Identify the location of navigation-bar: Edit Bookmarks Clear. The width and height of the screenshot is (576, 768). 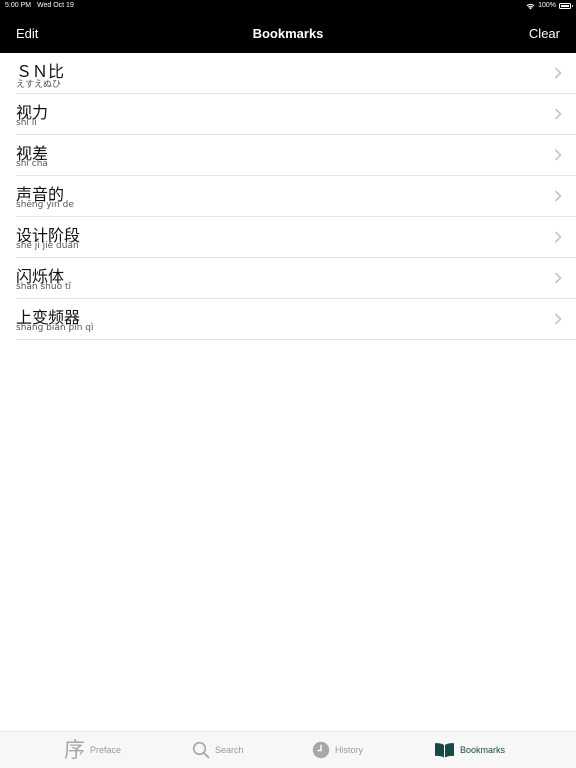
(288, 33).